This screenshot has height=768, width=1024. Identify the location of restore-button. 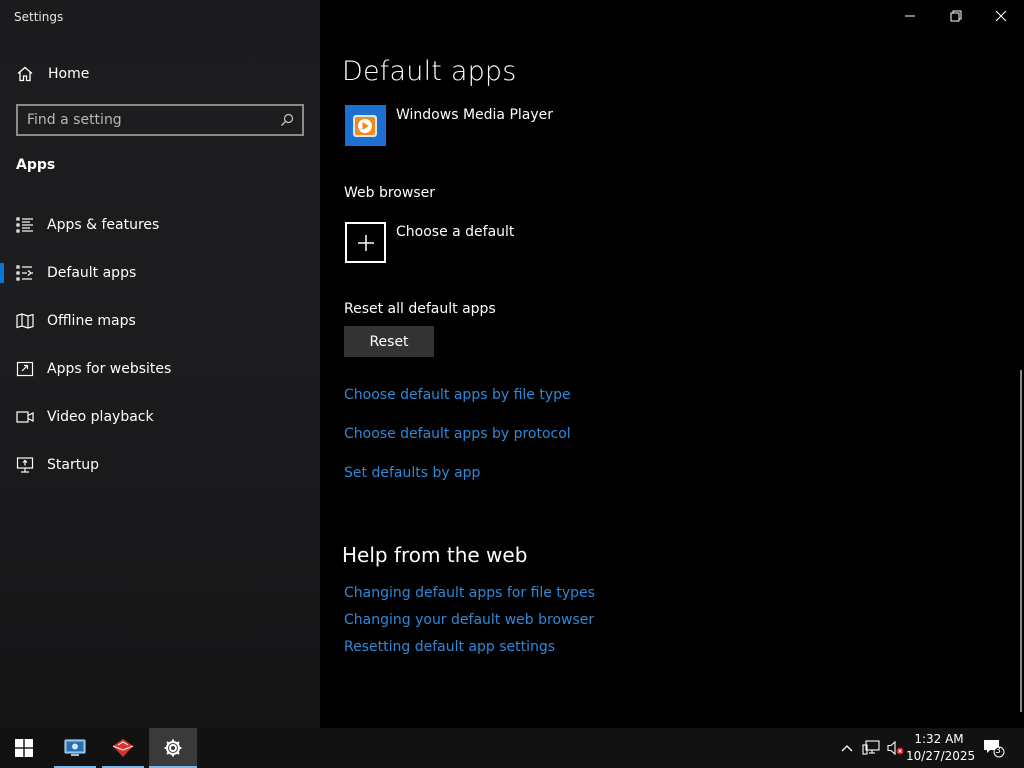
(956, 16).